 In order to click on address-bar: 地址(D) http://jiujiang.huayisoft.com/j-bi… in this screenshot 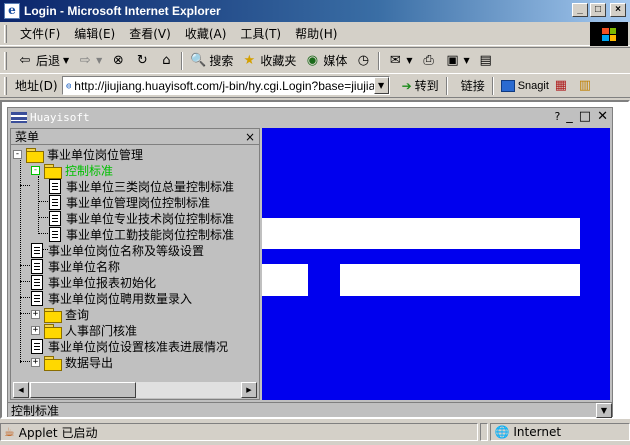, I will do `click(315, 85)`.